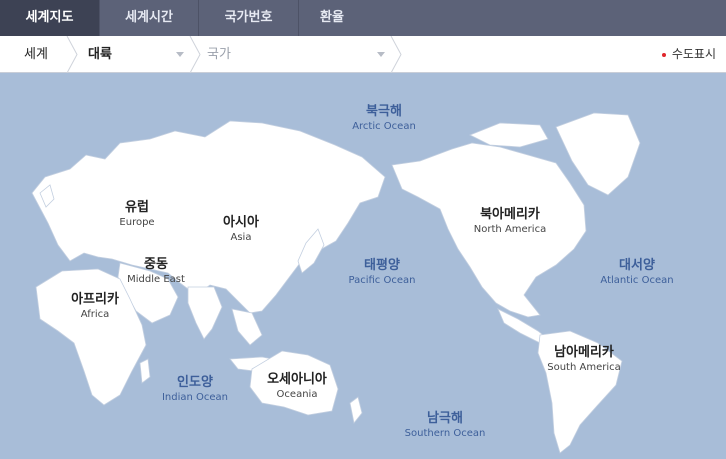 This screenshot has width=726, height=459. I want to click on tab-country-code: 국가번호, so click(249, 18).